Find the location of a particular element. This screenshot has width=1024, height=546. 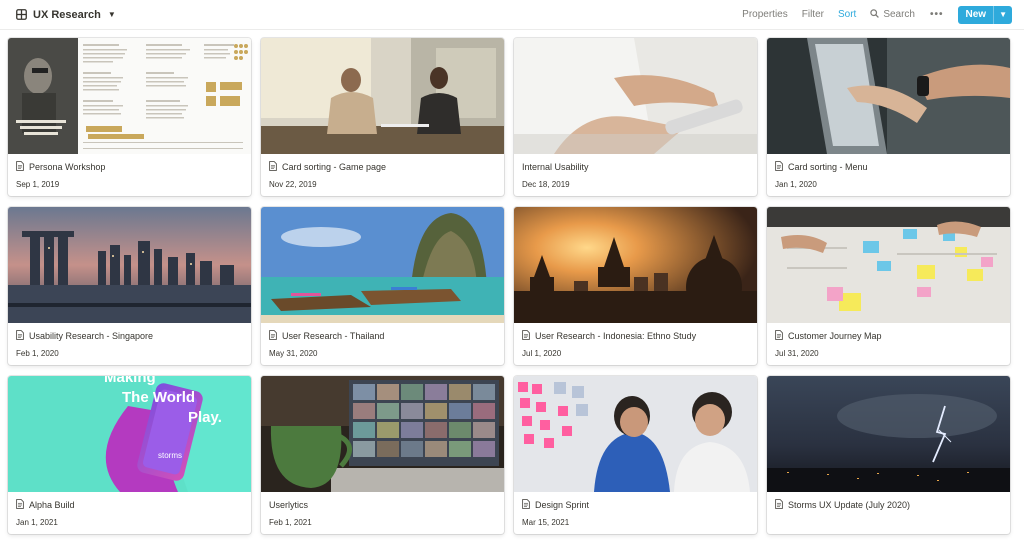

gallery-card: Userlytics Feb 1, 2021 is located at coordinates (382, 455).